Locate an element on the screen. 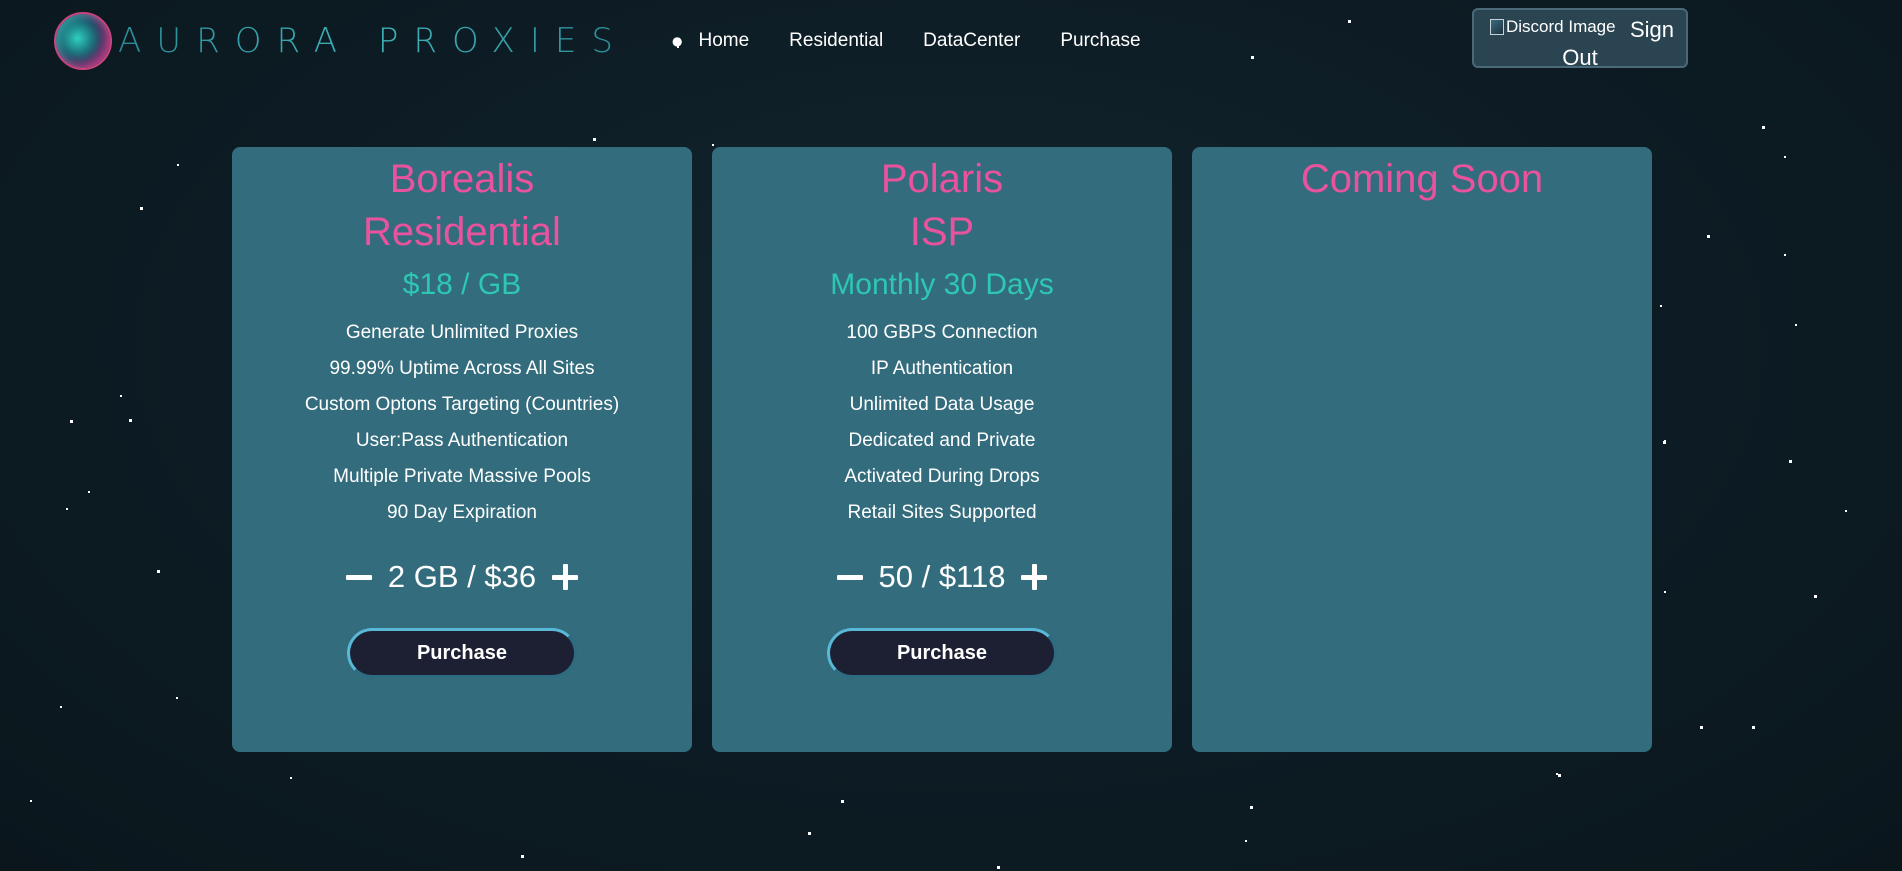  feature-item: User:Pass Authentication is located at coordinates (462, 440).